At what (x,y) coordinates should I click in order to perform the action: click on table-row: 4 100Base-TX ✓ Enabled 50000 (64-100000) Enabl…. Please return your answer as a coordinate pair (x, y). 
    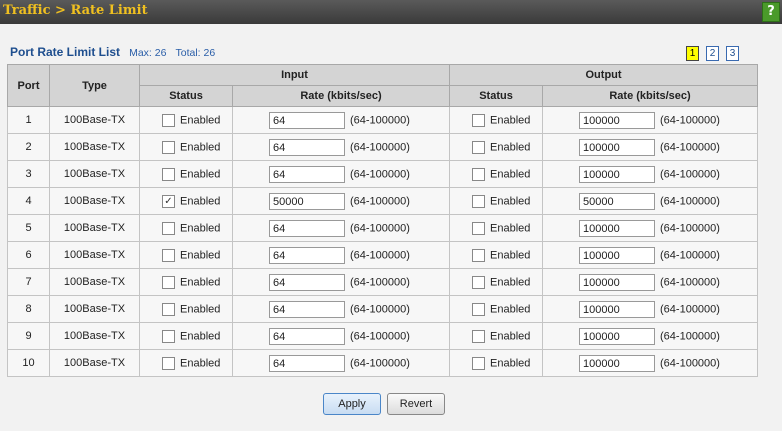
    Looking at the image, I should click on (383, 201).